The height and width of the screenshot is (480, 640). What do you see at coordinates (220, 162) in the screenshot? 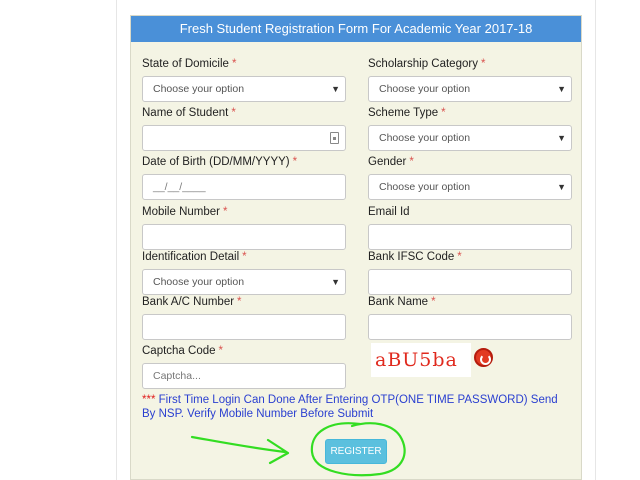
I see `date-of-birth-label: Date of Birth (DD/MM/YYYY) *` at bounding box center [220, 162].